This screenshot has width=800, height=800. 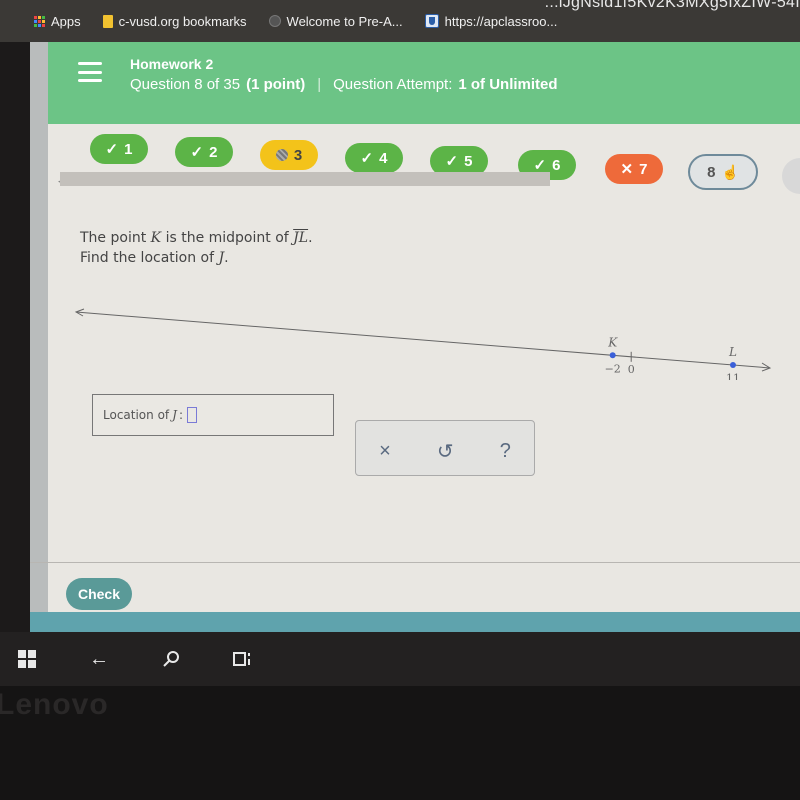 What do you see at coordinates (99, 594) in the screenshot?
I see `check-button: Check` at bounding box center [99, 594].